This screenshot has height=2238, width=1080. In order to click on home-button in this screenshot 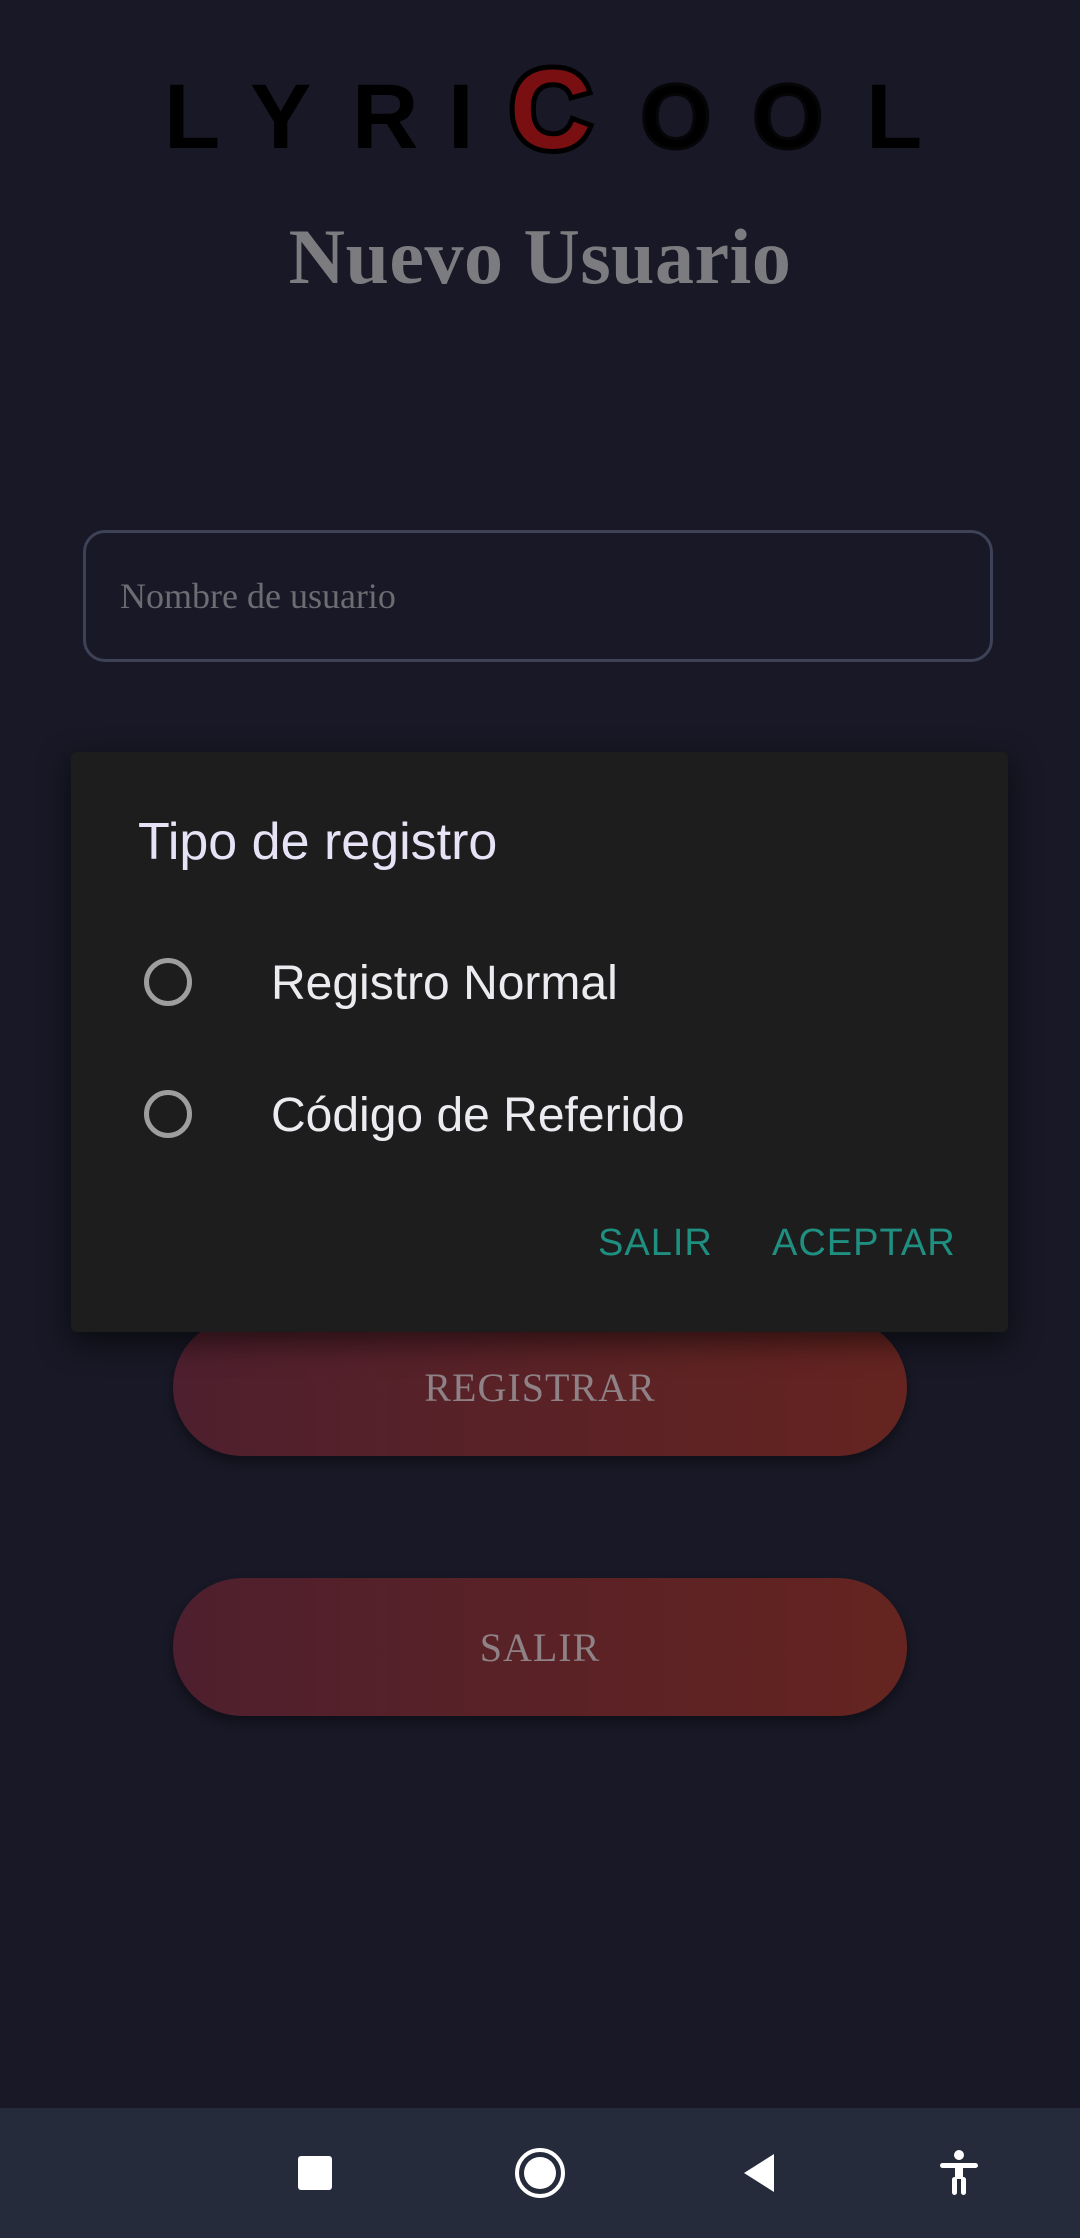, I will do `click(540, 2173)`.